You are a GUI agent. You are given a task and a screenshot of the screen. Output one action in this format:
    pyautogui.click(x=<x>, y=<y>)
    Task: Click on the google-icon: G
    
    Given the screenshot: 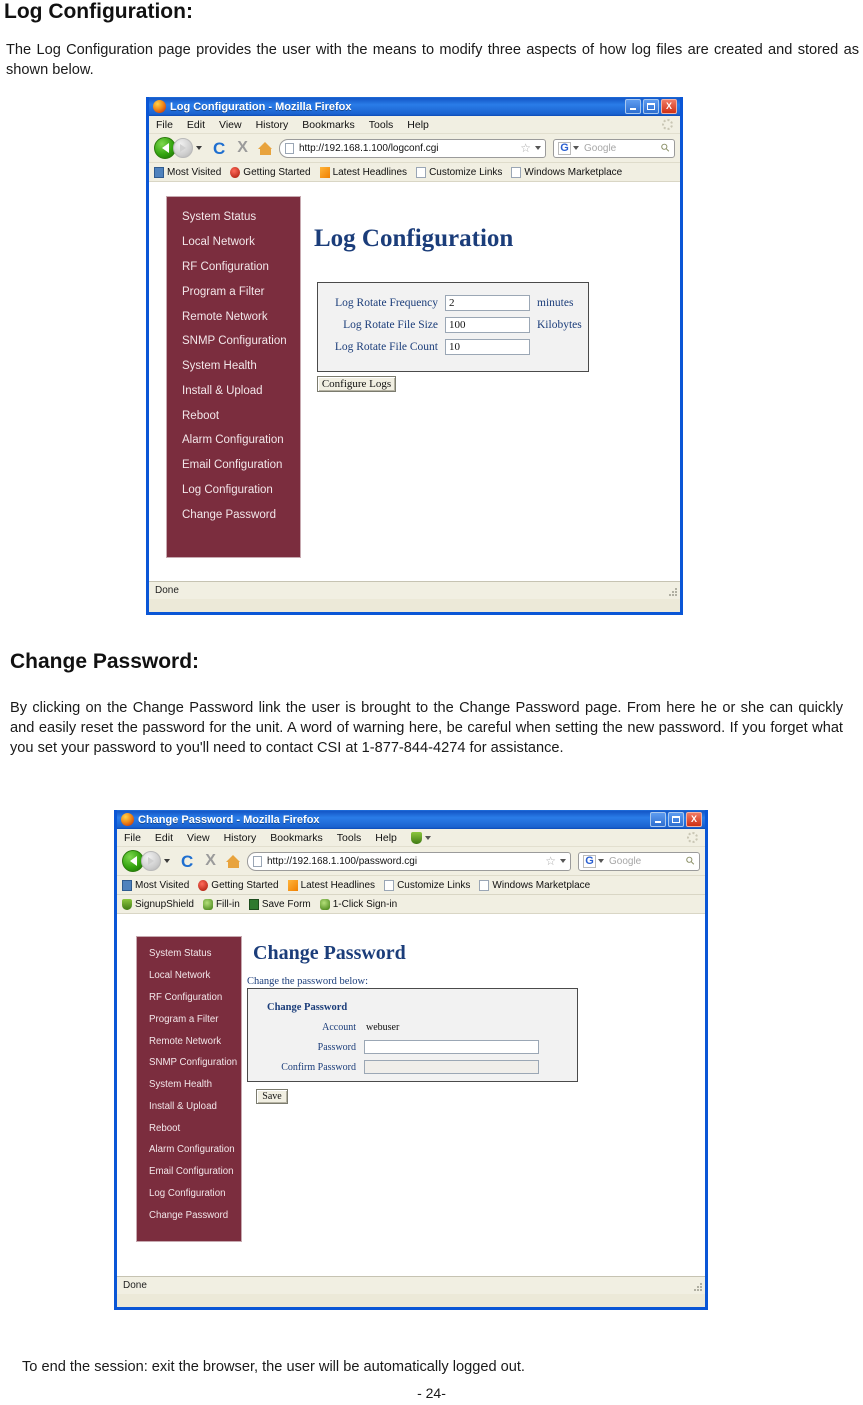 What is the action you would take?
    pyautogui.click(x=564, y=148)
    